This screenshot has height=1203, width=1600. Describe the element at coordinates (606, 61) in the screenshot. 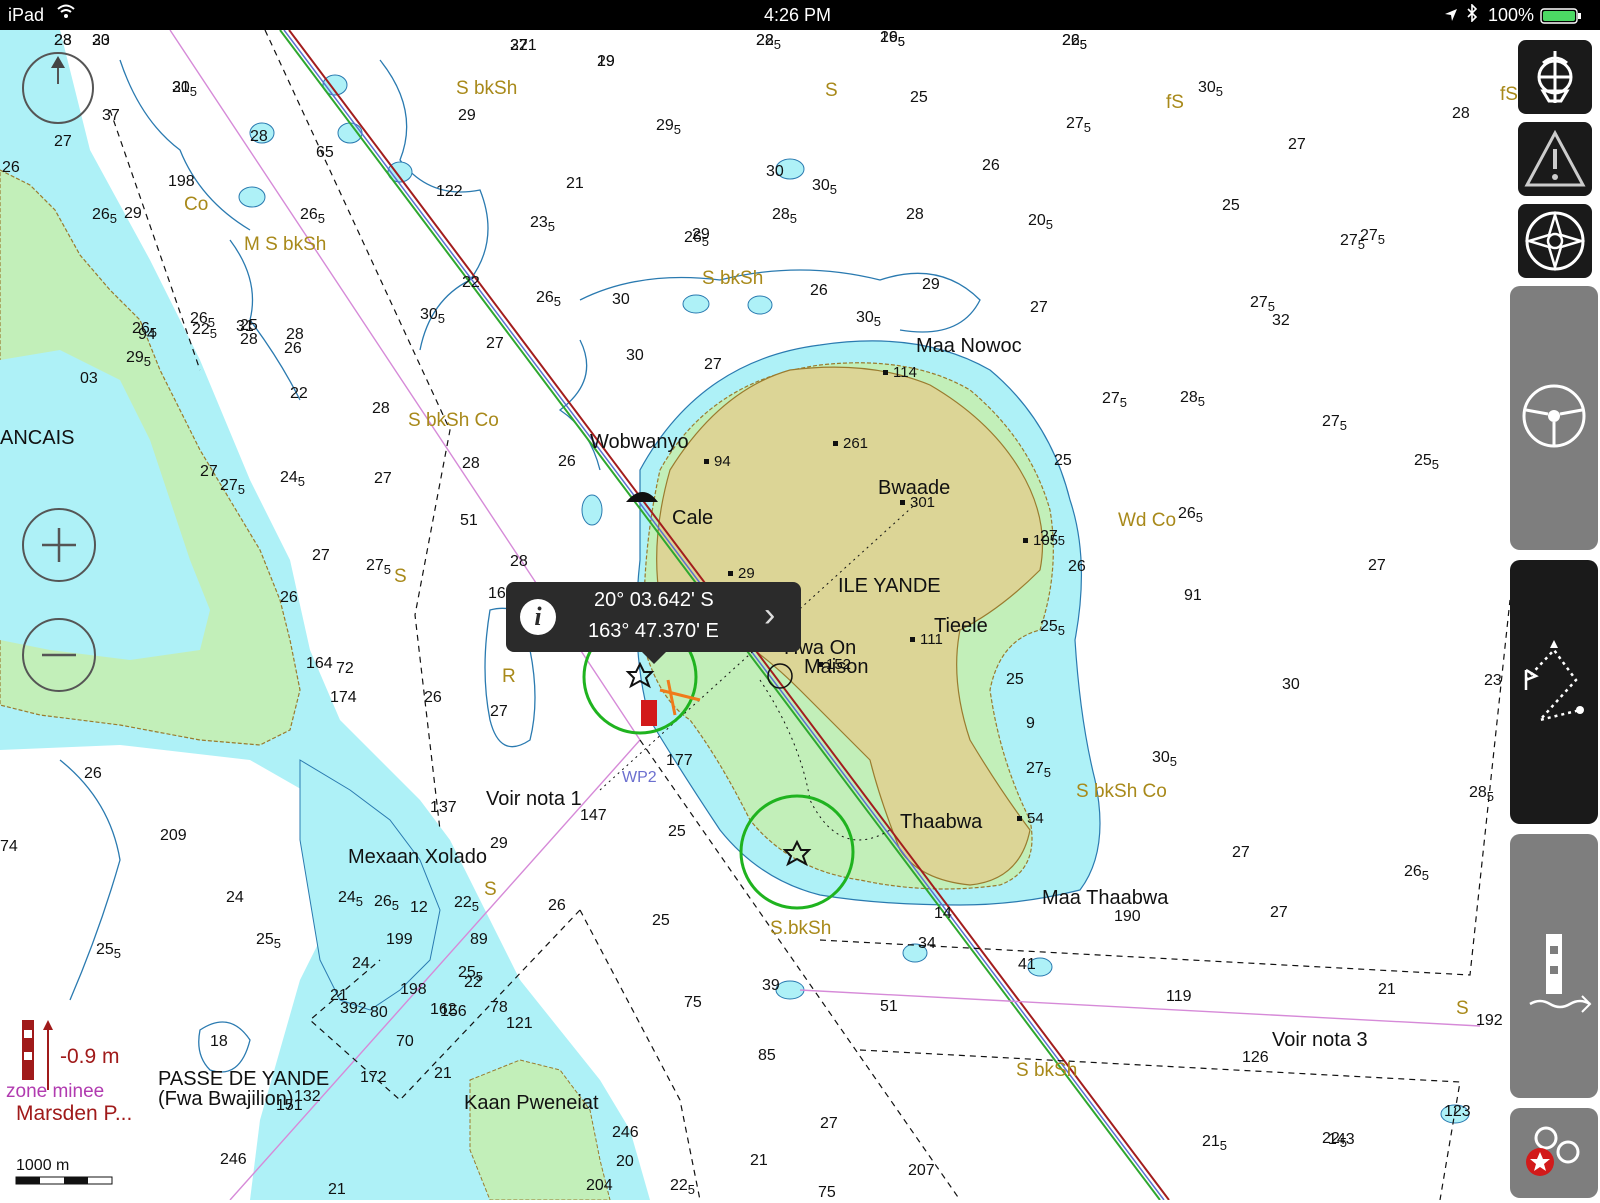

I see `depth-sounding: 19` at that location.